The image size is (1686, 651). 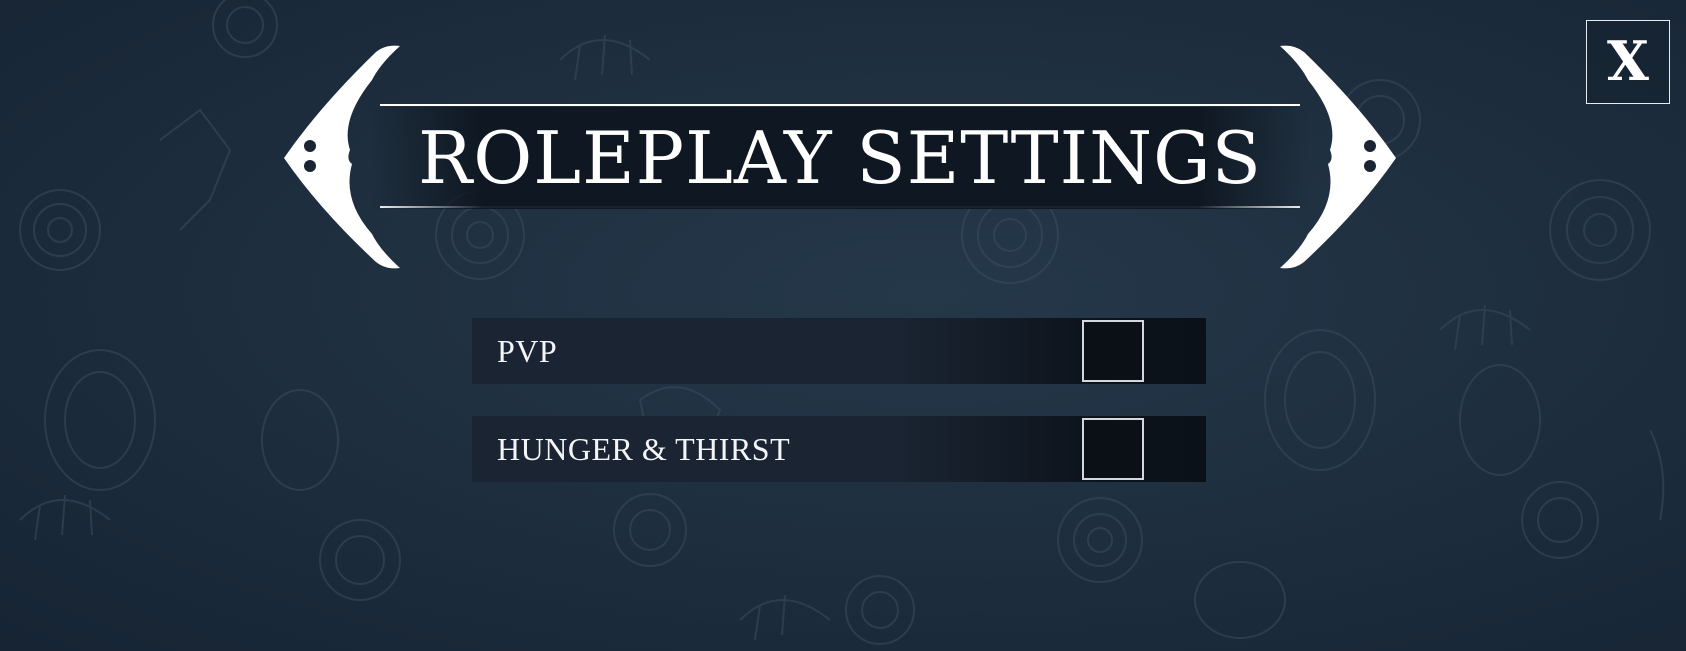 What do you see at coordinates (839, 449) in the screenshot?
I see `setting-row-hunger-thirst: HUNGER & THIRST` at bounding box center [839, 449].